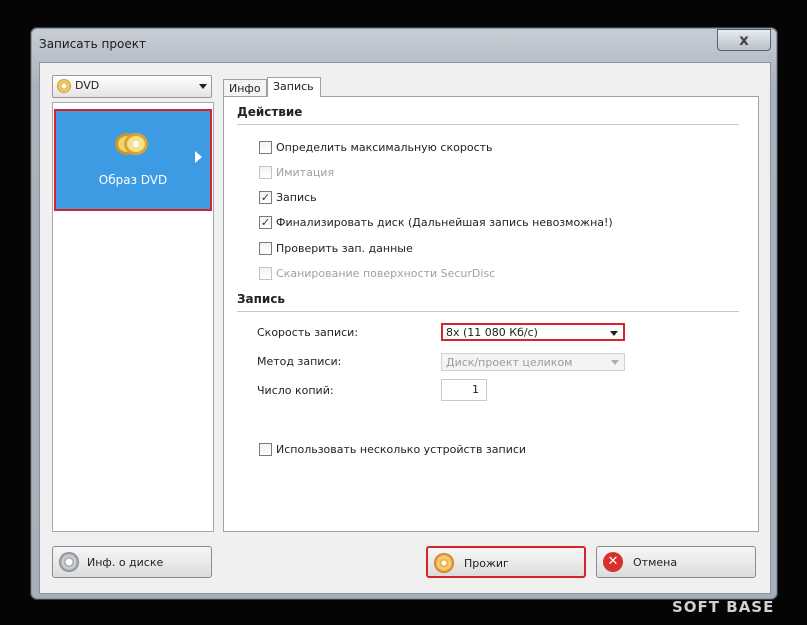 The image size is (807, 625). Describe the element at coordinates (270, 112) in the screenshot. I see `action-section-title: Действие` at that location.